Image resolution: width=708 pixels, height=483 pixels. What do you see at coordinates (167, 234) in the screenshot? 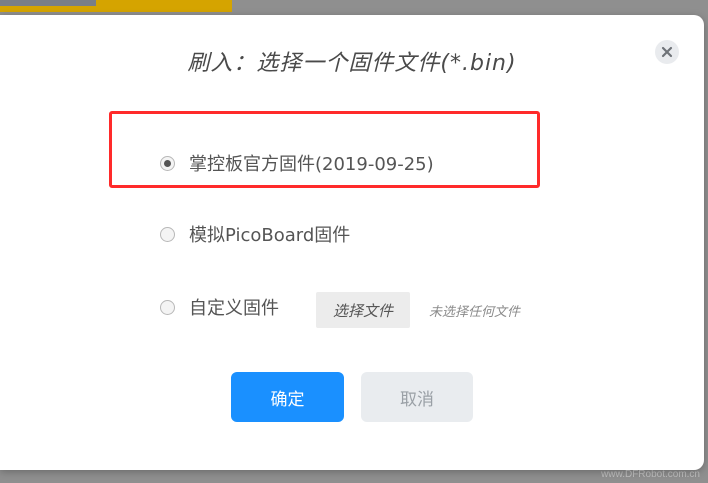
I see `radio-picoboard-firmware` at bounding box center [167, 234].